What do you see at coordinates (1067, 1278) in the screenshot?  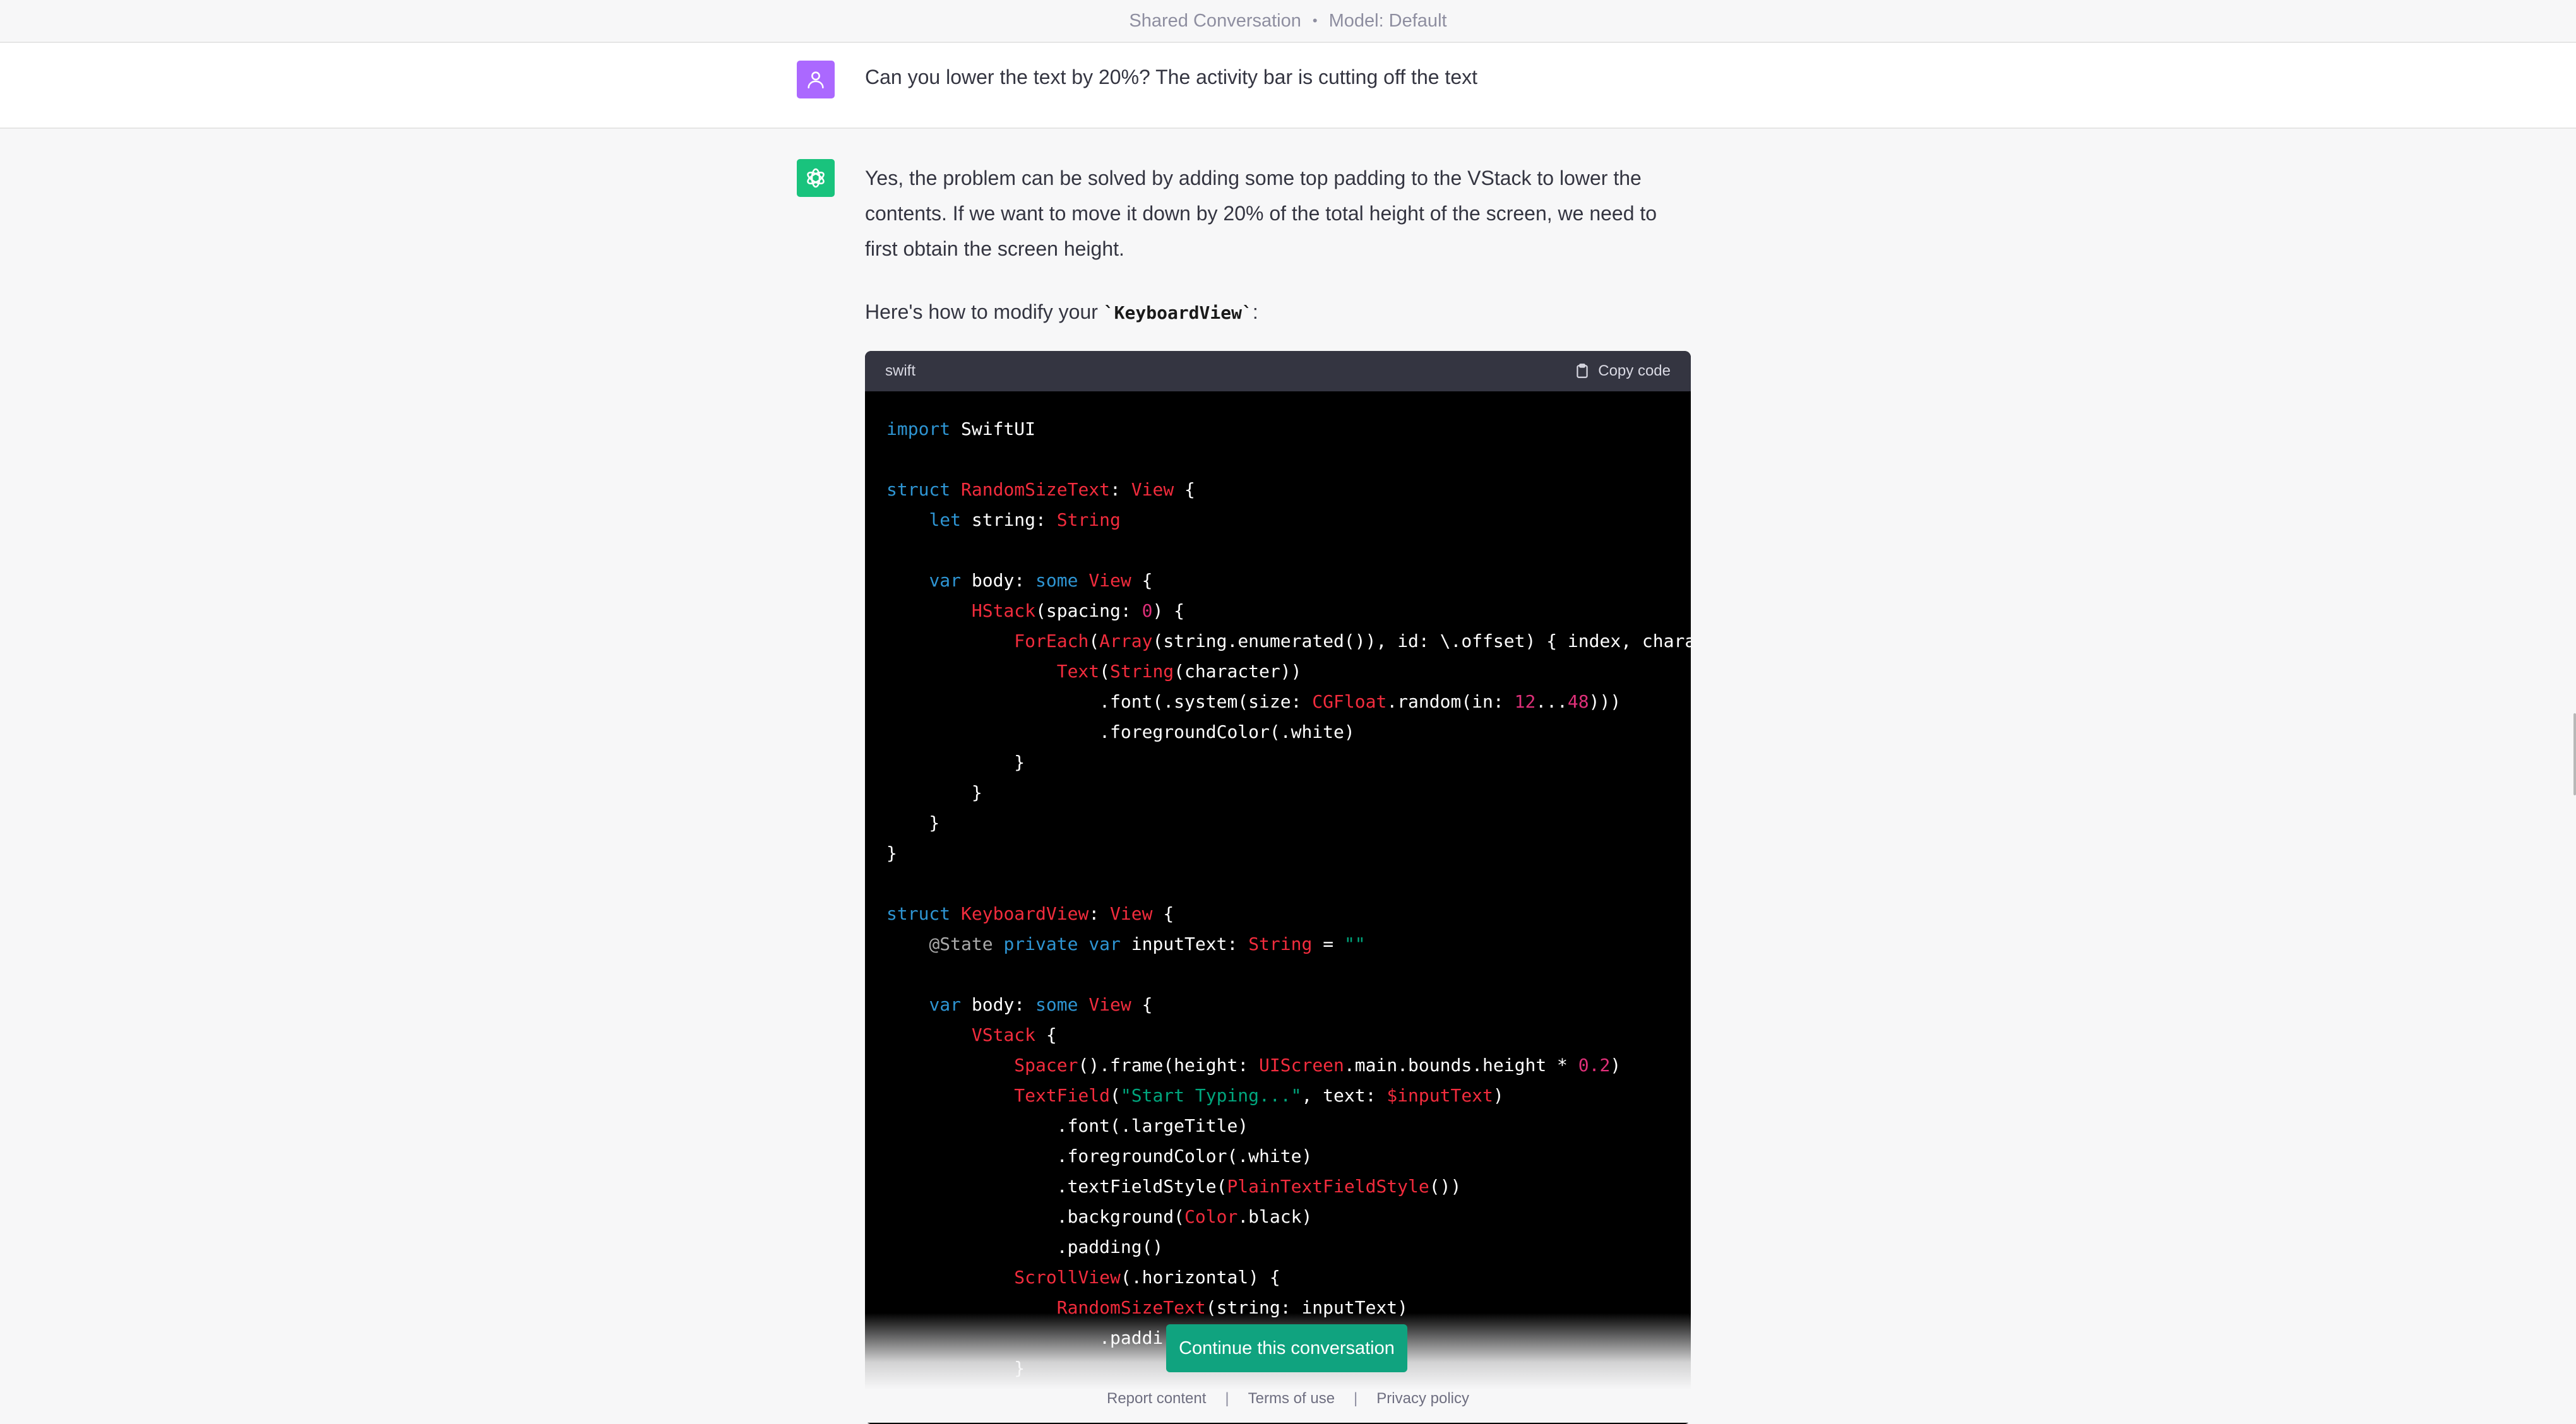 I see `code-token: ScrollView` at bounding box center [1067, 1278].